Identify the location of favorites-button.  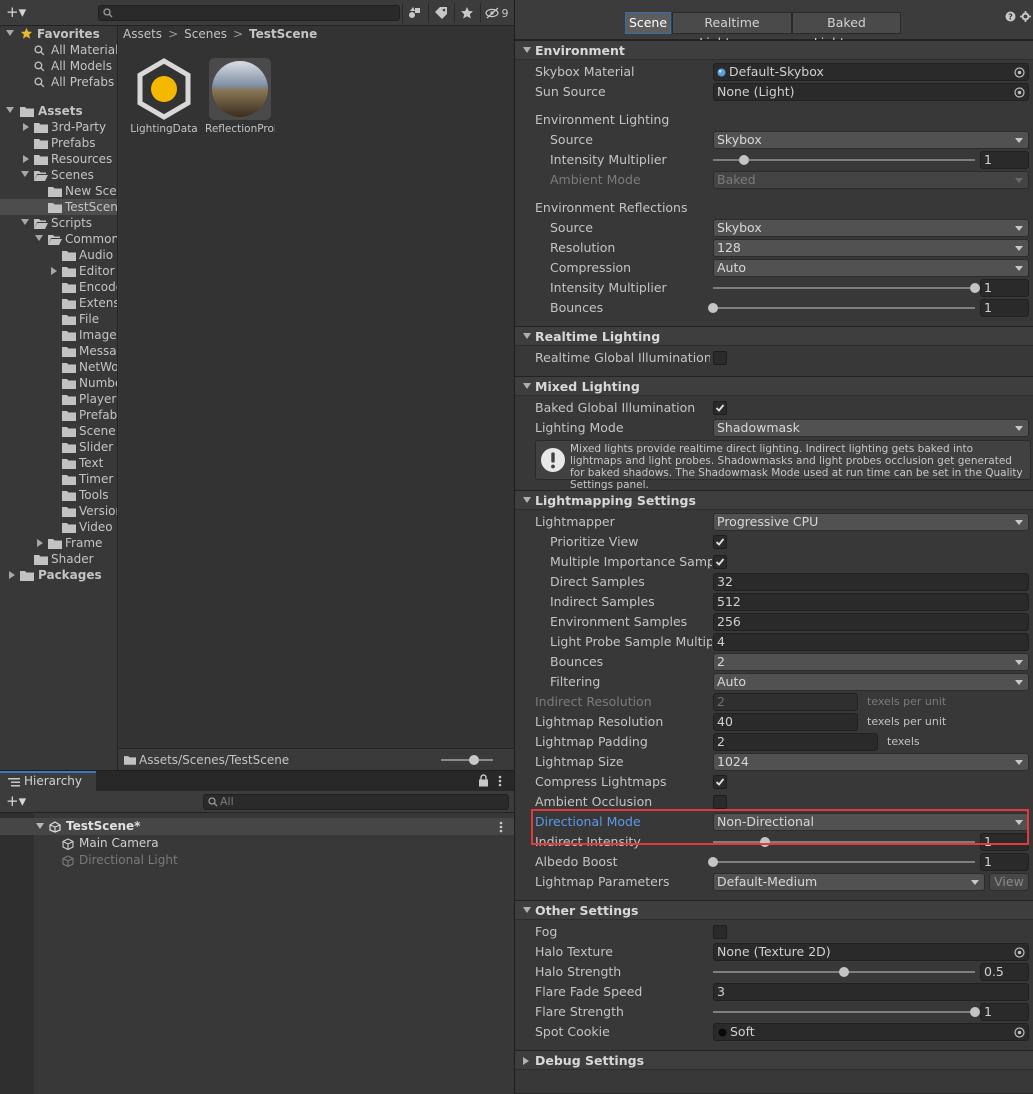
(466, 13).